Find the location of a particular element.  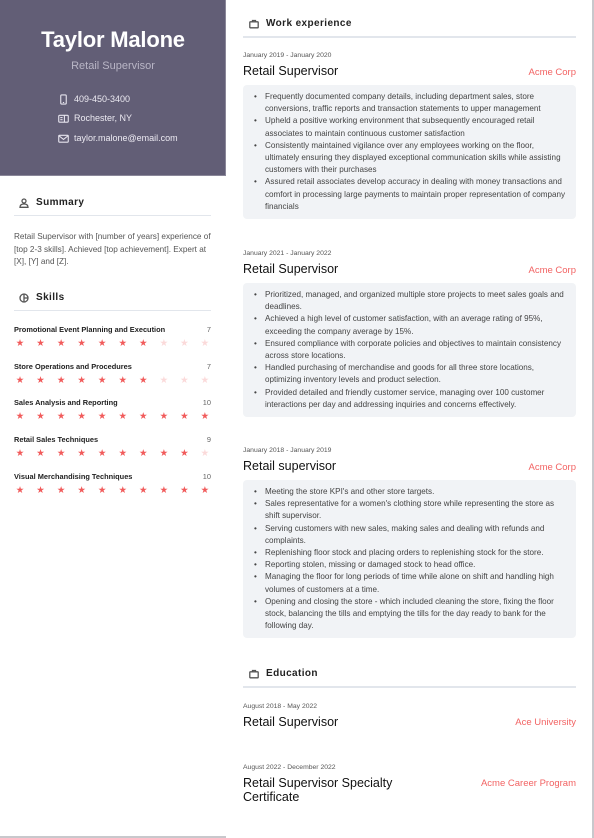

contact-email: taylor.malone@email.com is located at coordinates (117, 138).